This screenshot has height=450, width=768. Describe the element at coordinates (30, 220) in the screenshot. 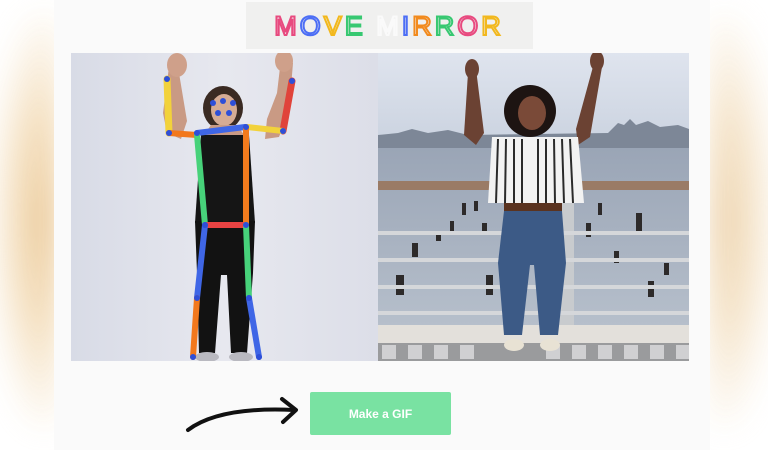

I see `left-glow-decoration` at that location.